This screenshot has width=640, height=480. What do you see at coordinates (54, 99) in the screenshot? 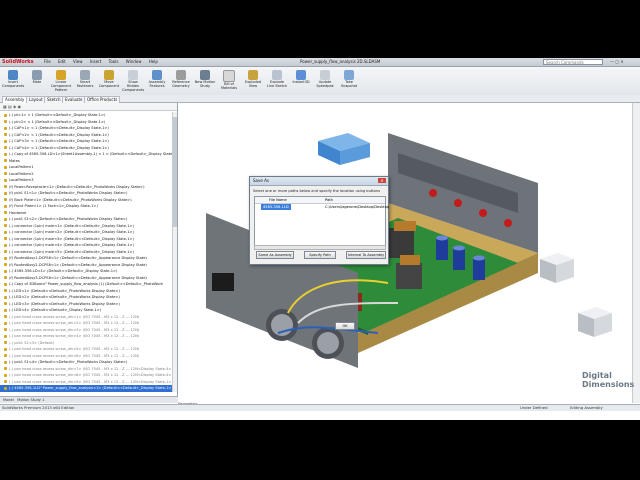
I see `tab-sketch: Sketch` at bounding box center [54, 99].